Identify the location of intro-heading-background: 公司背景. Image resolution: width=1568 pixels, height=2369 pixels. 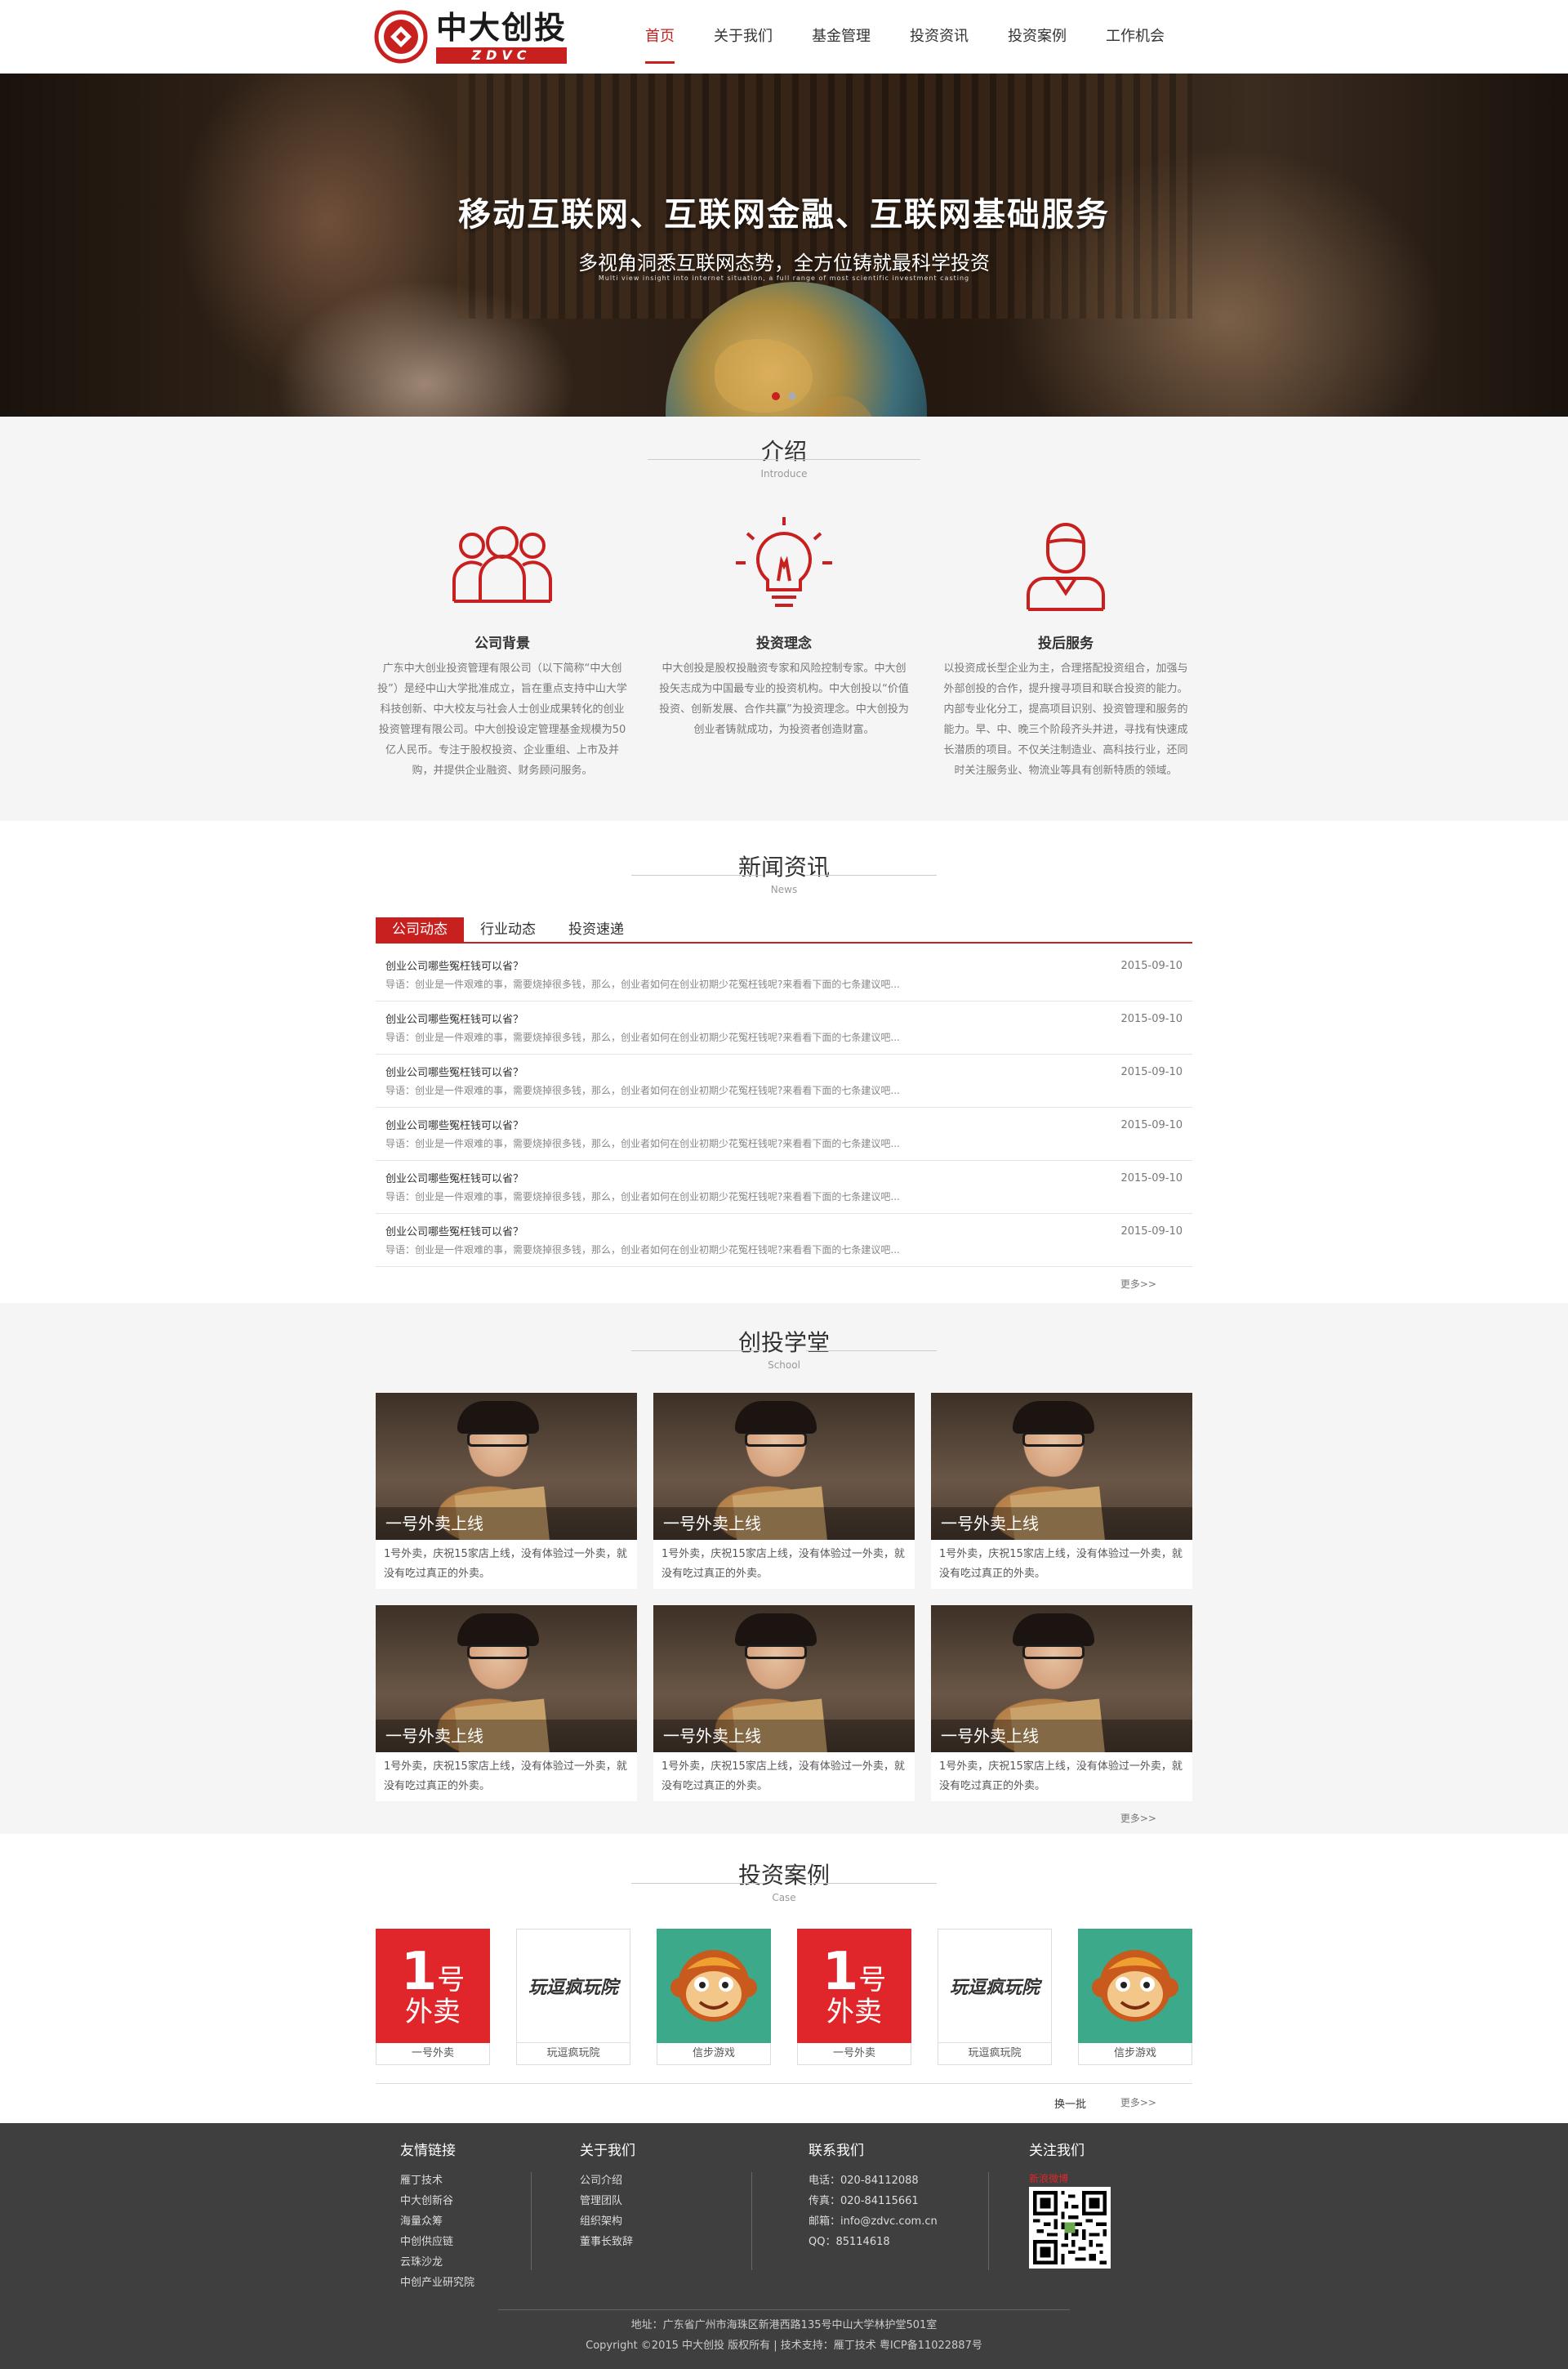
(502, 644).